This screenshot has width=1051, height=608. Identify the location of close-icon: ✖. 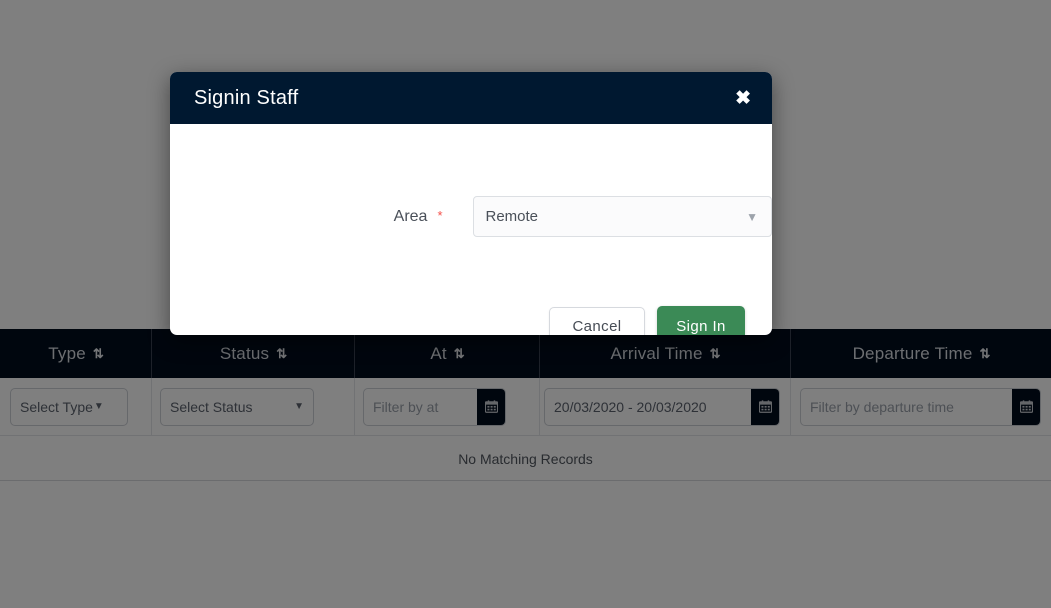
(743, 98).